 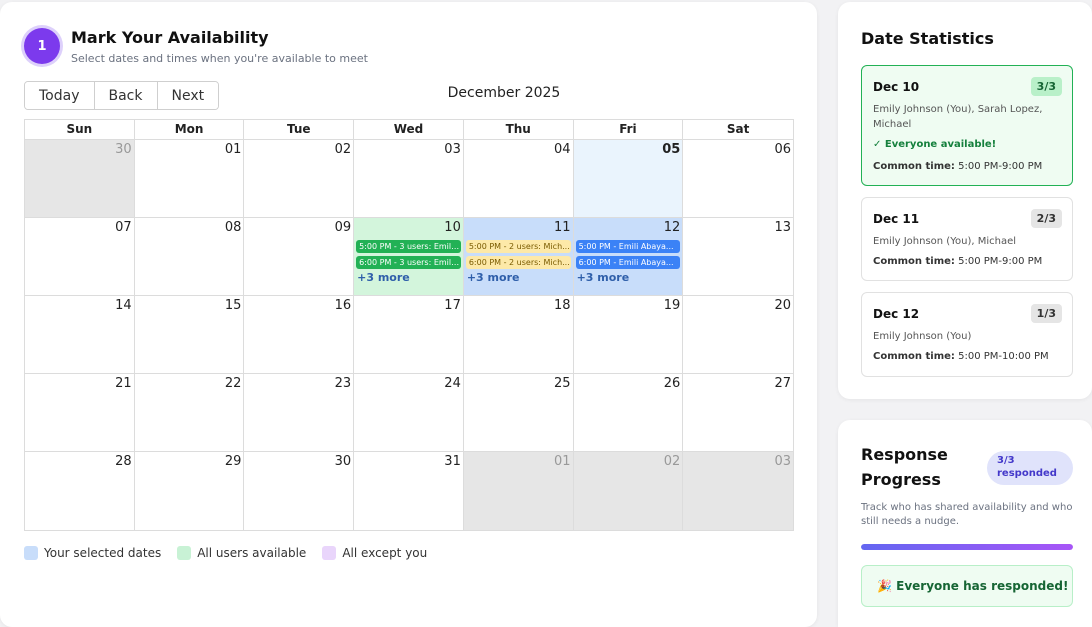 What do you see at coordinates (80, 335) in the screenshot?
I see `day-cell: 14` at bounding box center [80, 335].